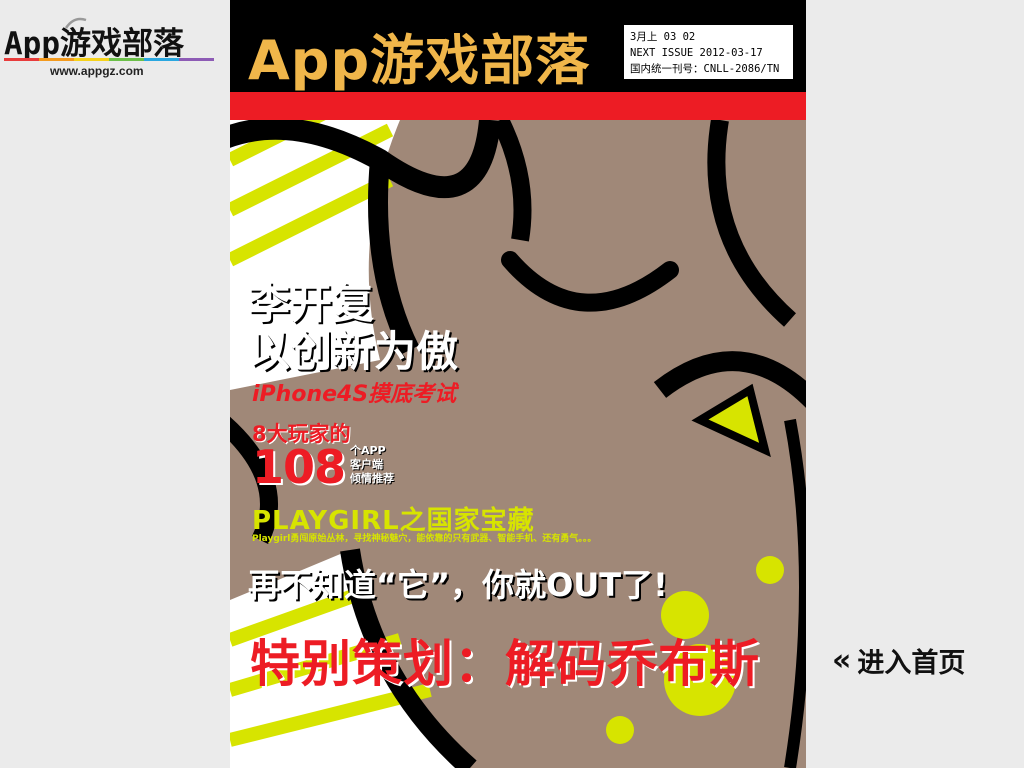 The width and height of the screenshot is (1024, 768). What do you see at coordinates (911, 663) in the screenshot?
I see `enter-home-label: 进入首页` at bounding box center [911, 663].